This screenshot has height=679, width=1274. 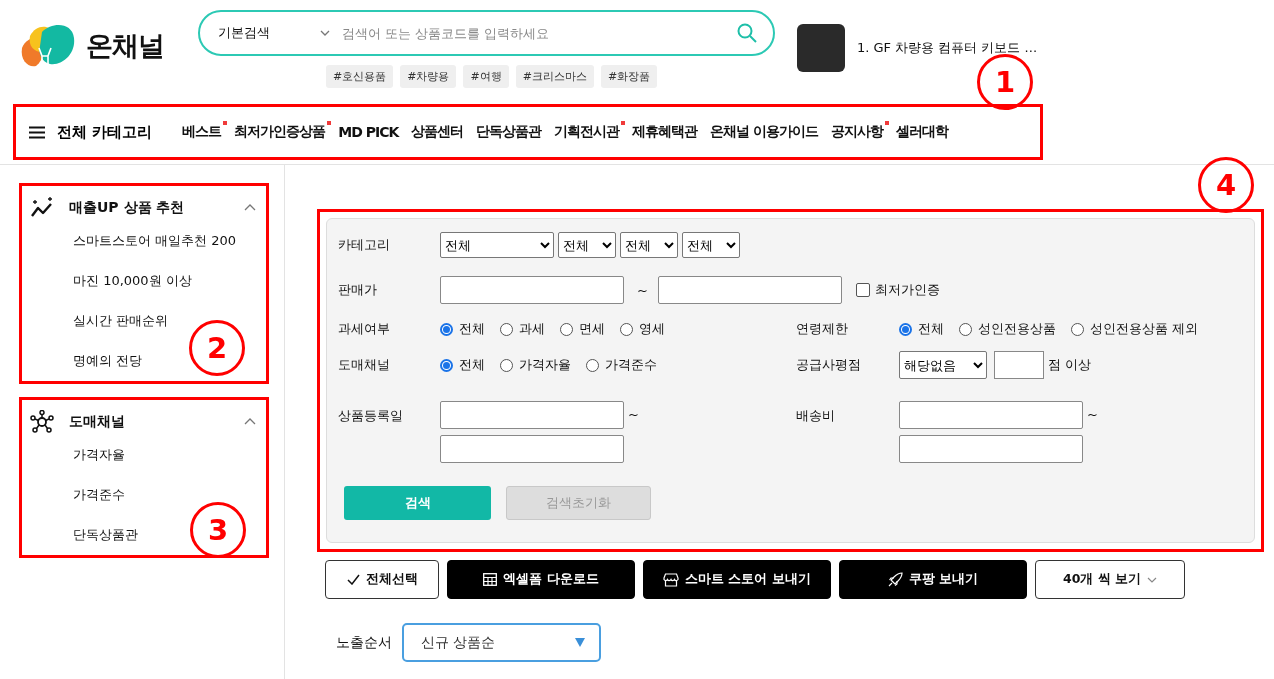 What do you see at coordinates (862, 290) in the screenshot?
I see `checkbox` at bounding box center [862, 290].